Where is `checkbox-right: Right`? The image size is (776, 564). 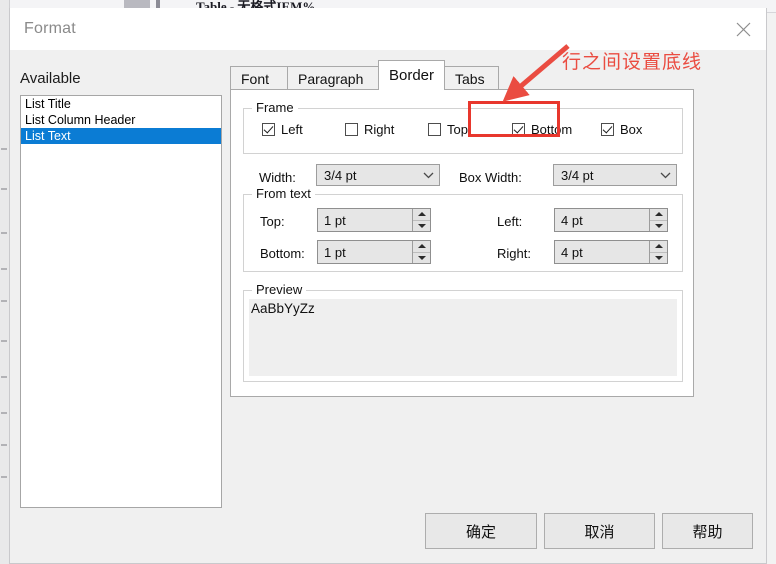 checkbox-right: Right is located at coordinates (369, 129).